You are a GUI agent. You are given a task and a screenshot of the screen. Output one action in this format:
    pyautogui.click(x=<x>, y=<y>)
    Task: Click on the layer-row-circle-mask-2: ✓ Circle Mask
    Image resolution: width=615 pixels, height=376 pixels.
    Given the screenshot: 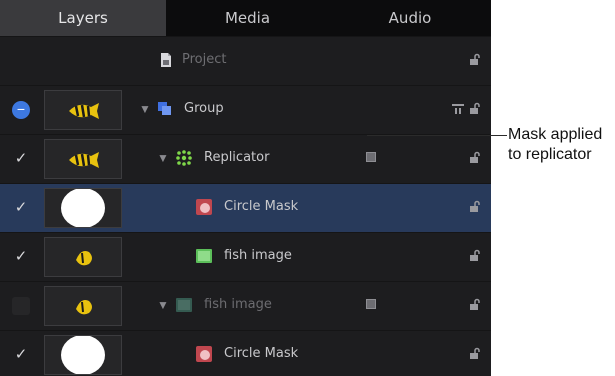 What is the action you would take?
    pyautogui.click(x=245, y=353)
    